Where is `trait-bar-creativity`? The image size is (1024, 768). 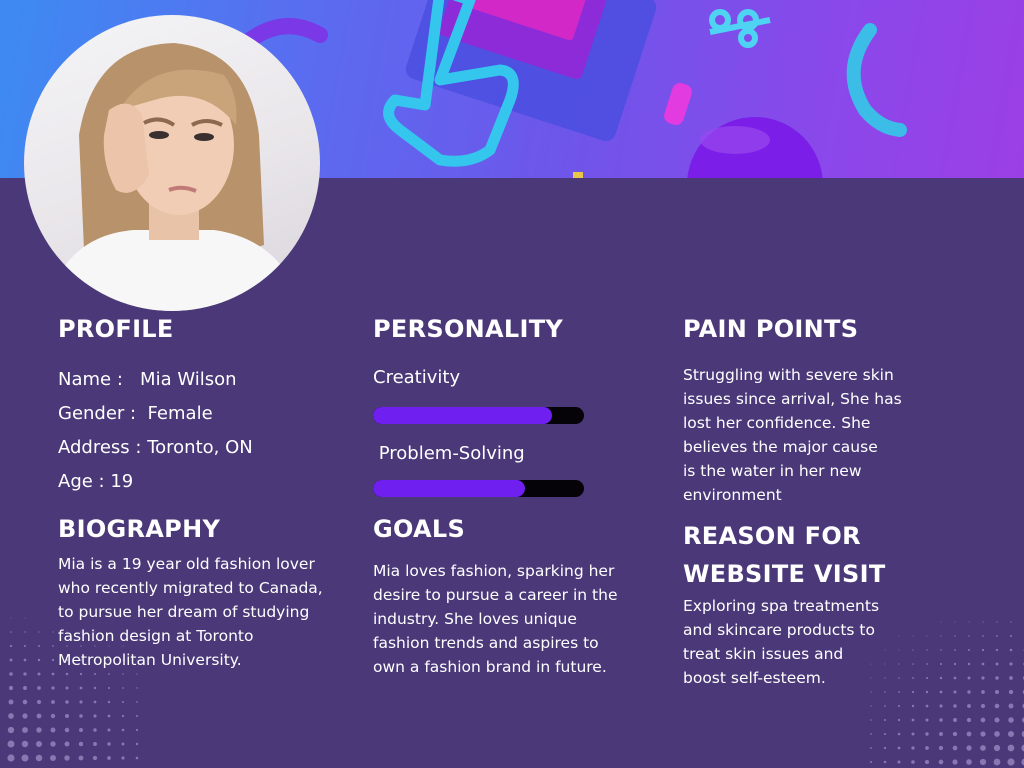
trait-bar-creativity is located at coordinates (478, 415).